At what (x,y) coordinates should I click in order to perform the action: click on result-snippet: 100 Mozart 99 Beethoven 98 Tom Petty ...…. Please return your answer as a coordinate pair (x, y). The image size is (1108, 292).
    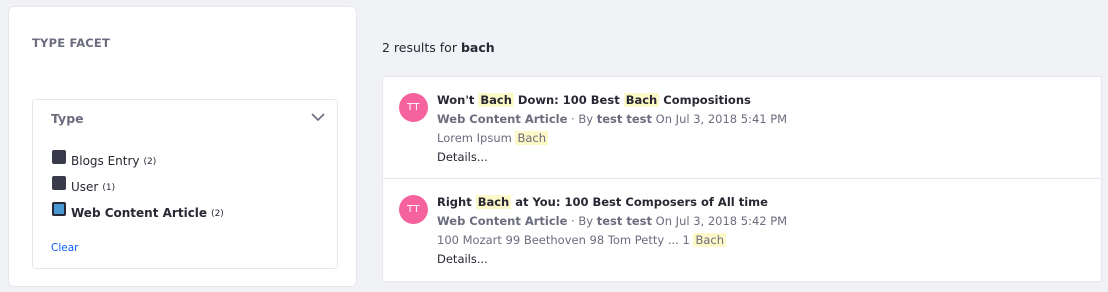
    Looking at the image, I should click on (582, 240).